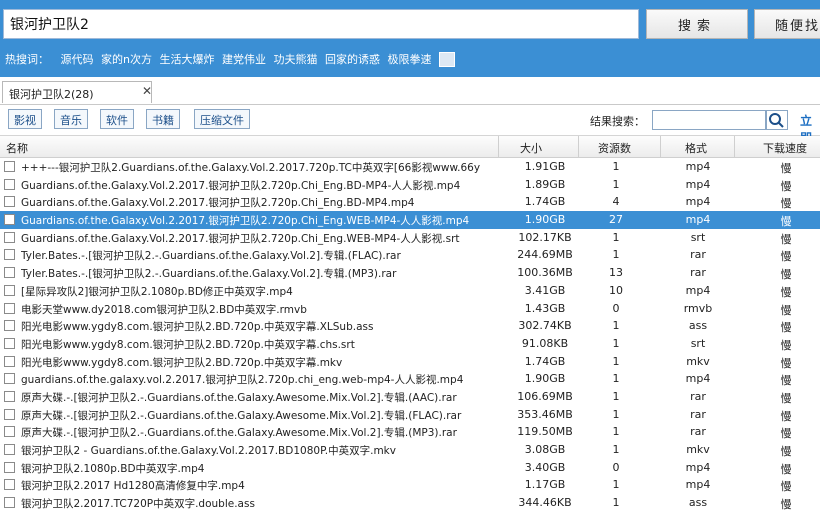 The height and width of the screenshot is (512, 820). What do you see at coordinates (126, 59) in the screenshot?
I see `hot-keyword: 家的n次方` at bounding box center [126, 59].